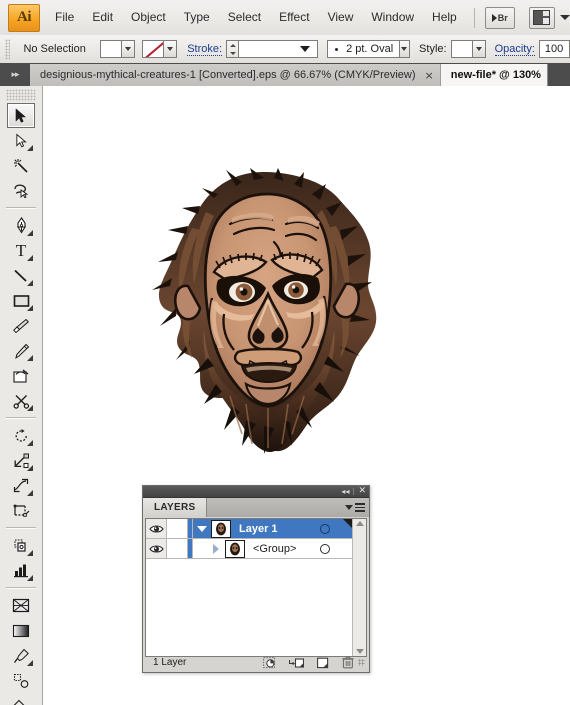 The image size is (570, 705). What do you see at coordinates (361, 662) in the screenshot?
I see `panel-resize-grip` at bounding box center [361, 662].